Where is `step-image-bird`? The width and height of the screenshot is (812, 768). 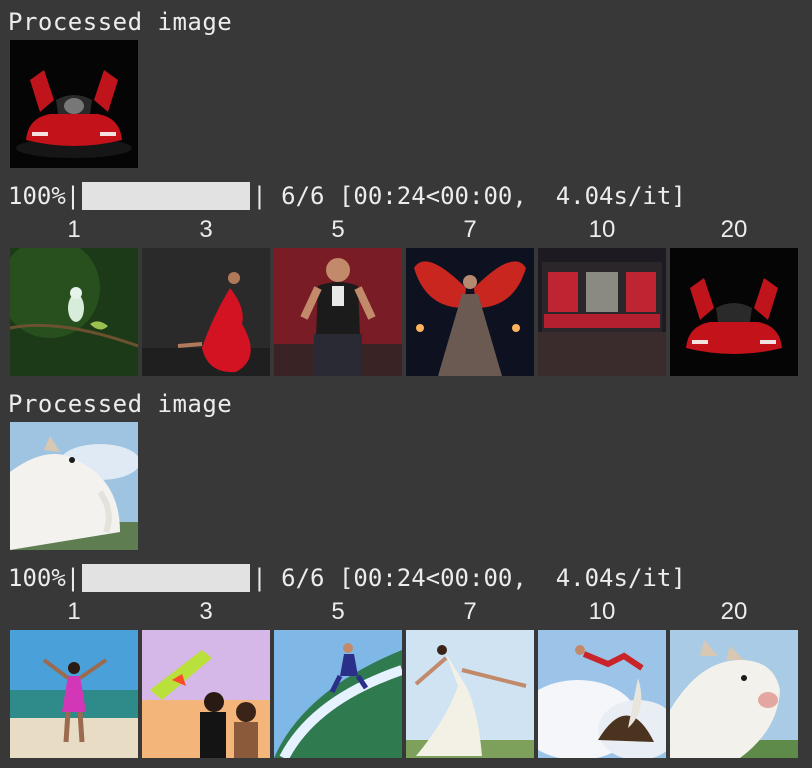 step-image-bird is located at coordinates (74, 312).